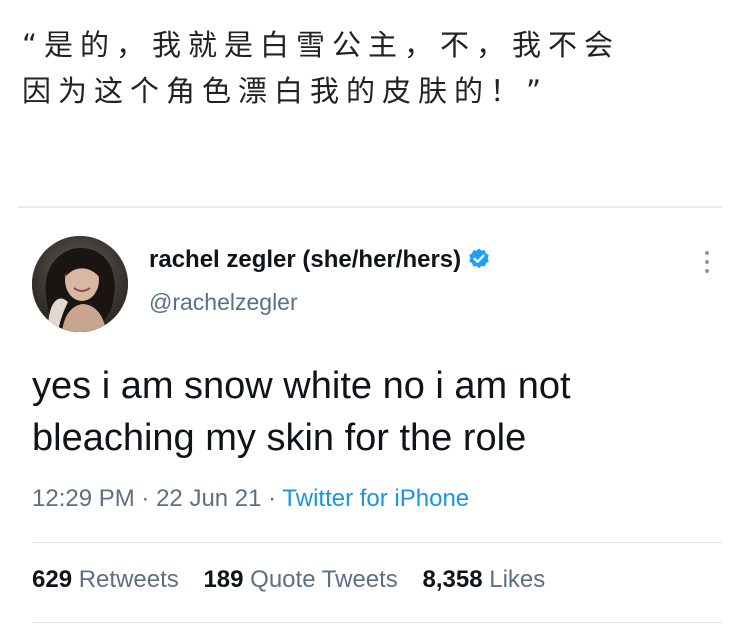  What do you see at coordinates (324, 579) in the screenshot?
I see `quote-tweets-label: Quote Tweets` at bounding box center [324, 579].